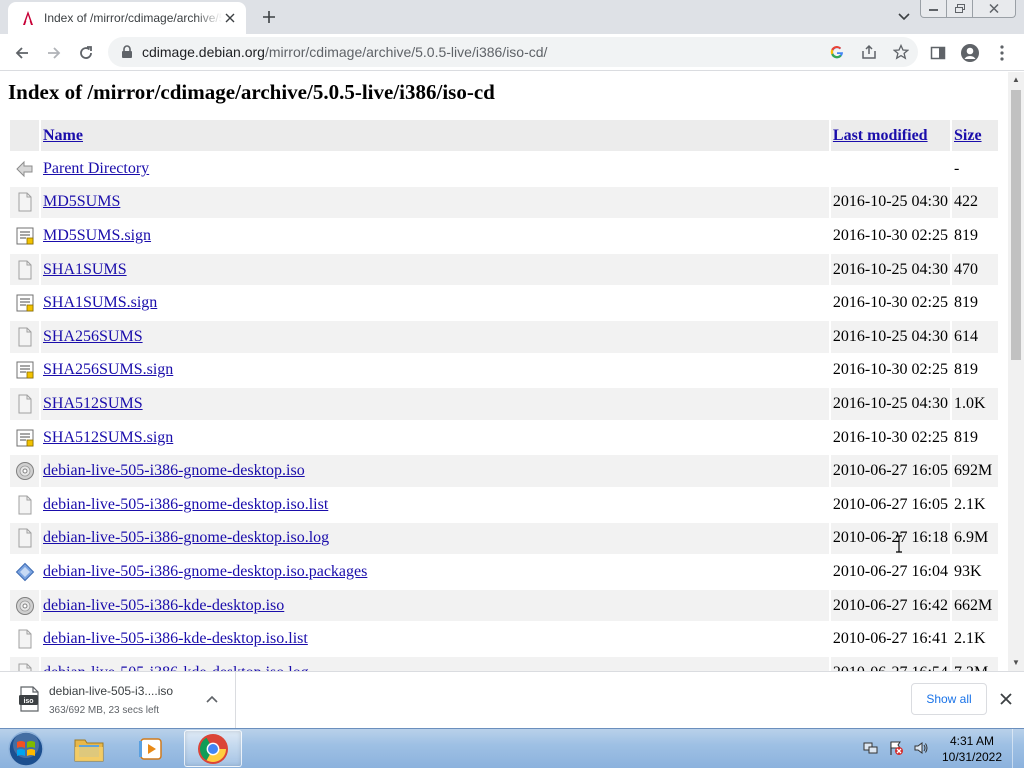 The height and width of the screenshot is (768, 1024). I want to click on scroll-down-arrow-icon: ▼, so click(1016, 663).